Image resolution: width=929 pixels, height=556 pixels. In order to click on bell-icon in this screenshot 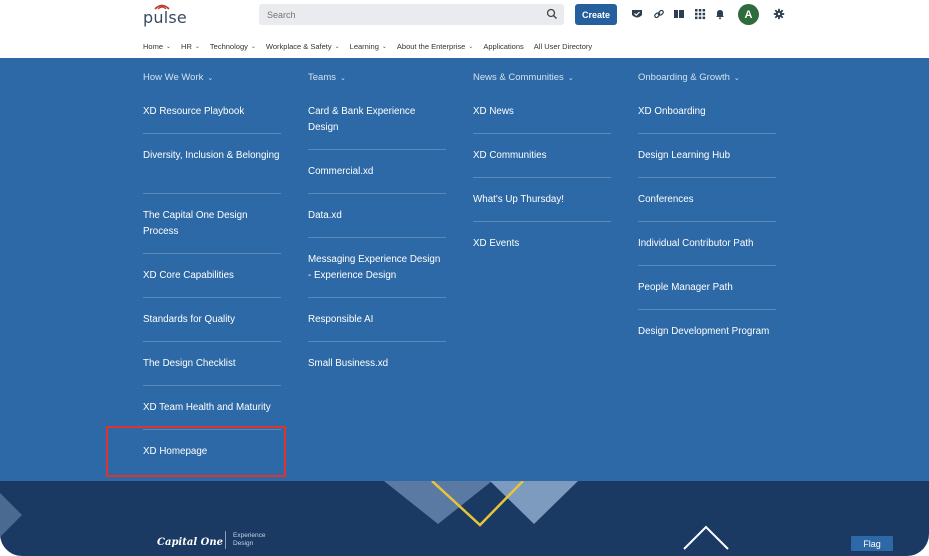, I will do `click(720, 14)`.